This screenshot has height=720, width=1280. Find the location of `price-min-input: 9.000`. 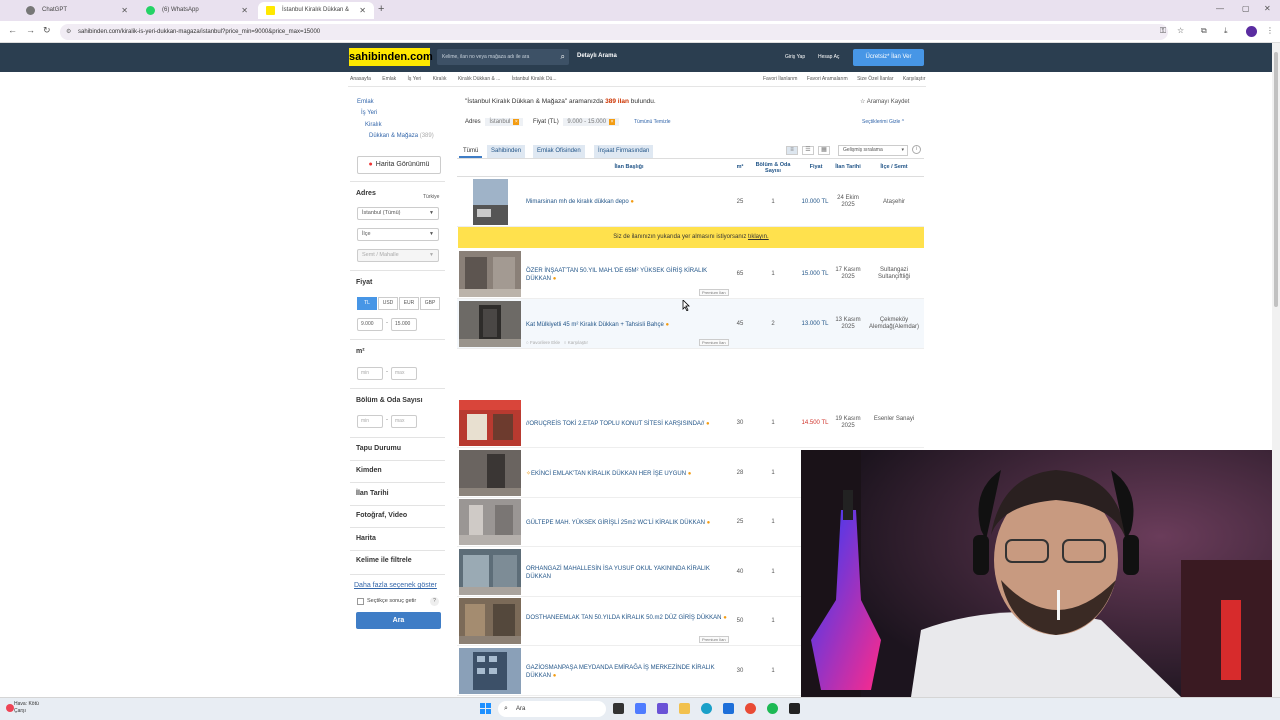

price-min-input: 9.000 is located at coordinates (370, 324).